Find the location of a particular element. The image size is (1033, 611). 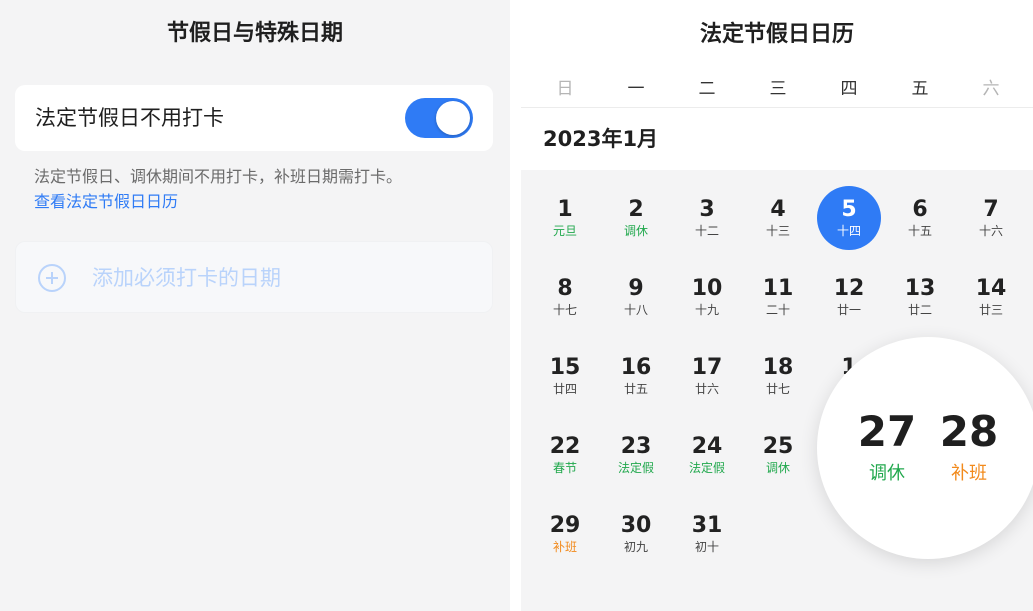

calendar-day: 16 廿五 is located at coordinates (636, 376).